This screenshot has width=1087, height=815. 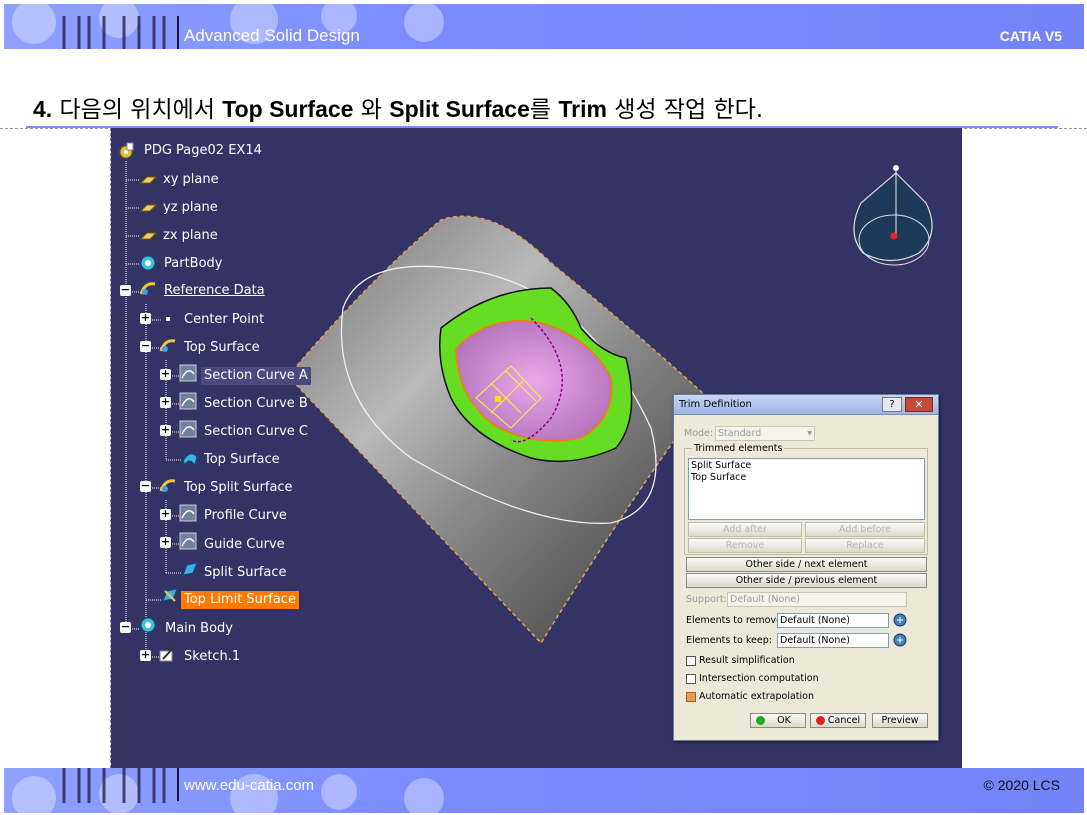 I want to click on intersection-computation-label: Intersection computation, so click(x=759, y=678).